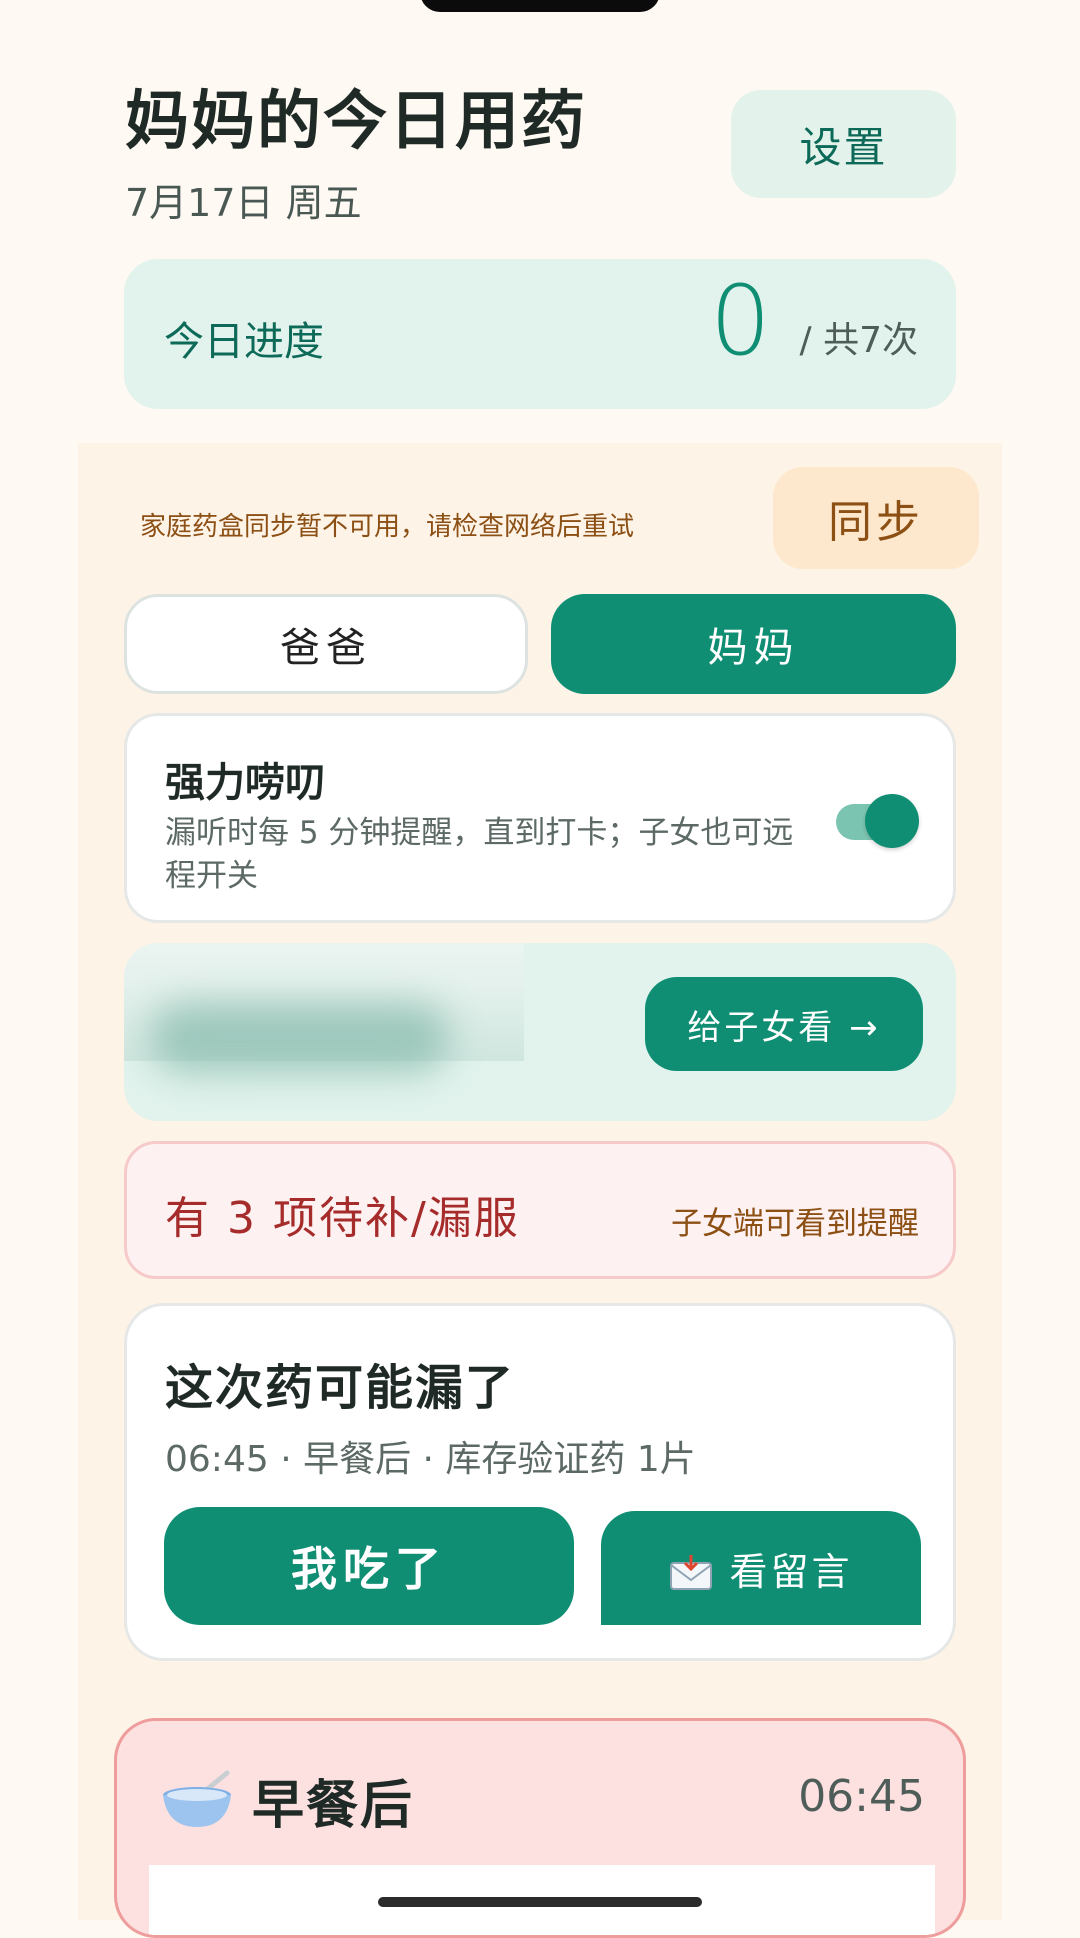 The height and width of the screenshot is (1938, 1080). I want to click on missed-dose-title: 这次药可能漏了, so click(340, 1388).